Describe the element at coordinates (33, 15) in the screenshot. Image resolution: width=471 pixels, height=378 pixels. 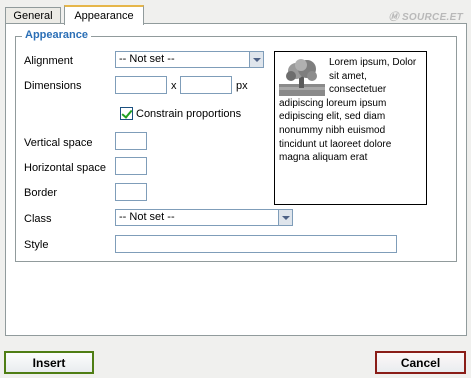
I see `tab-general: General` at that location.